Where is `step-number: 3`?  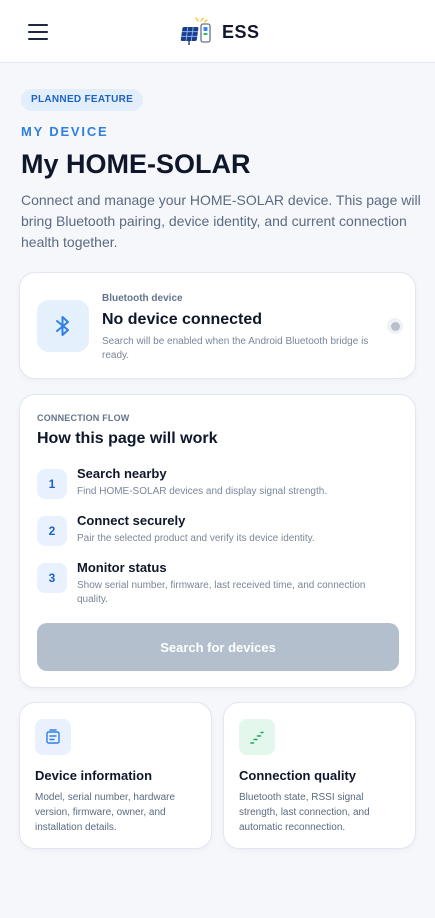
step-number: 3 is located at coordinates (52, 578).